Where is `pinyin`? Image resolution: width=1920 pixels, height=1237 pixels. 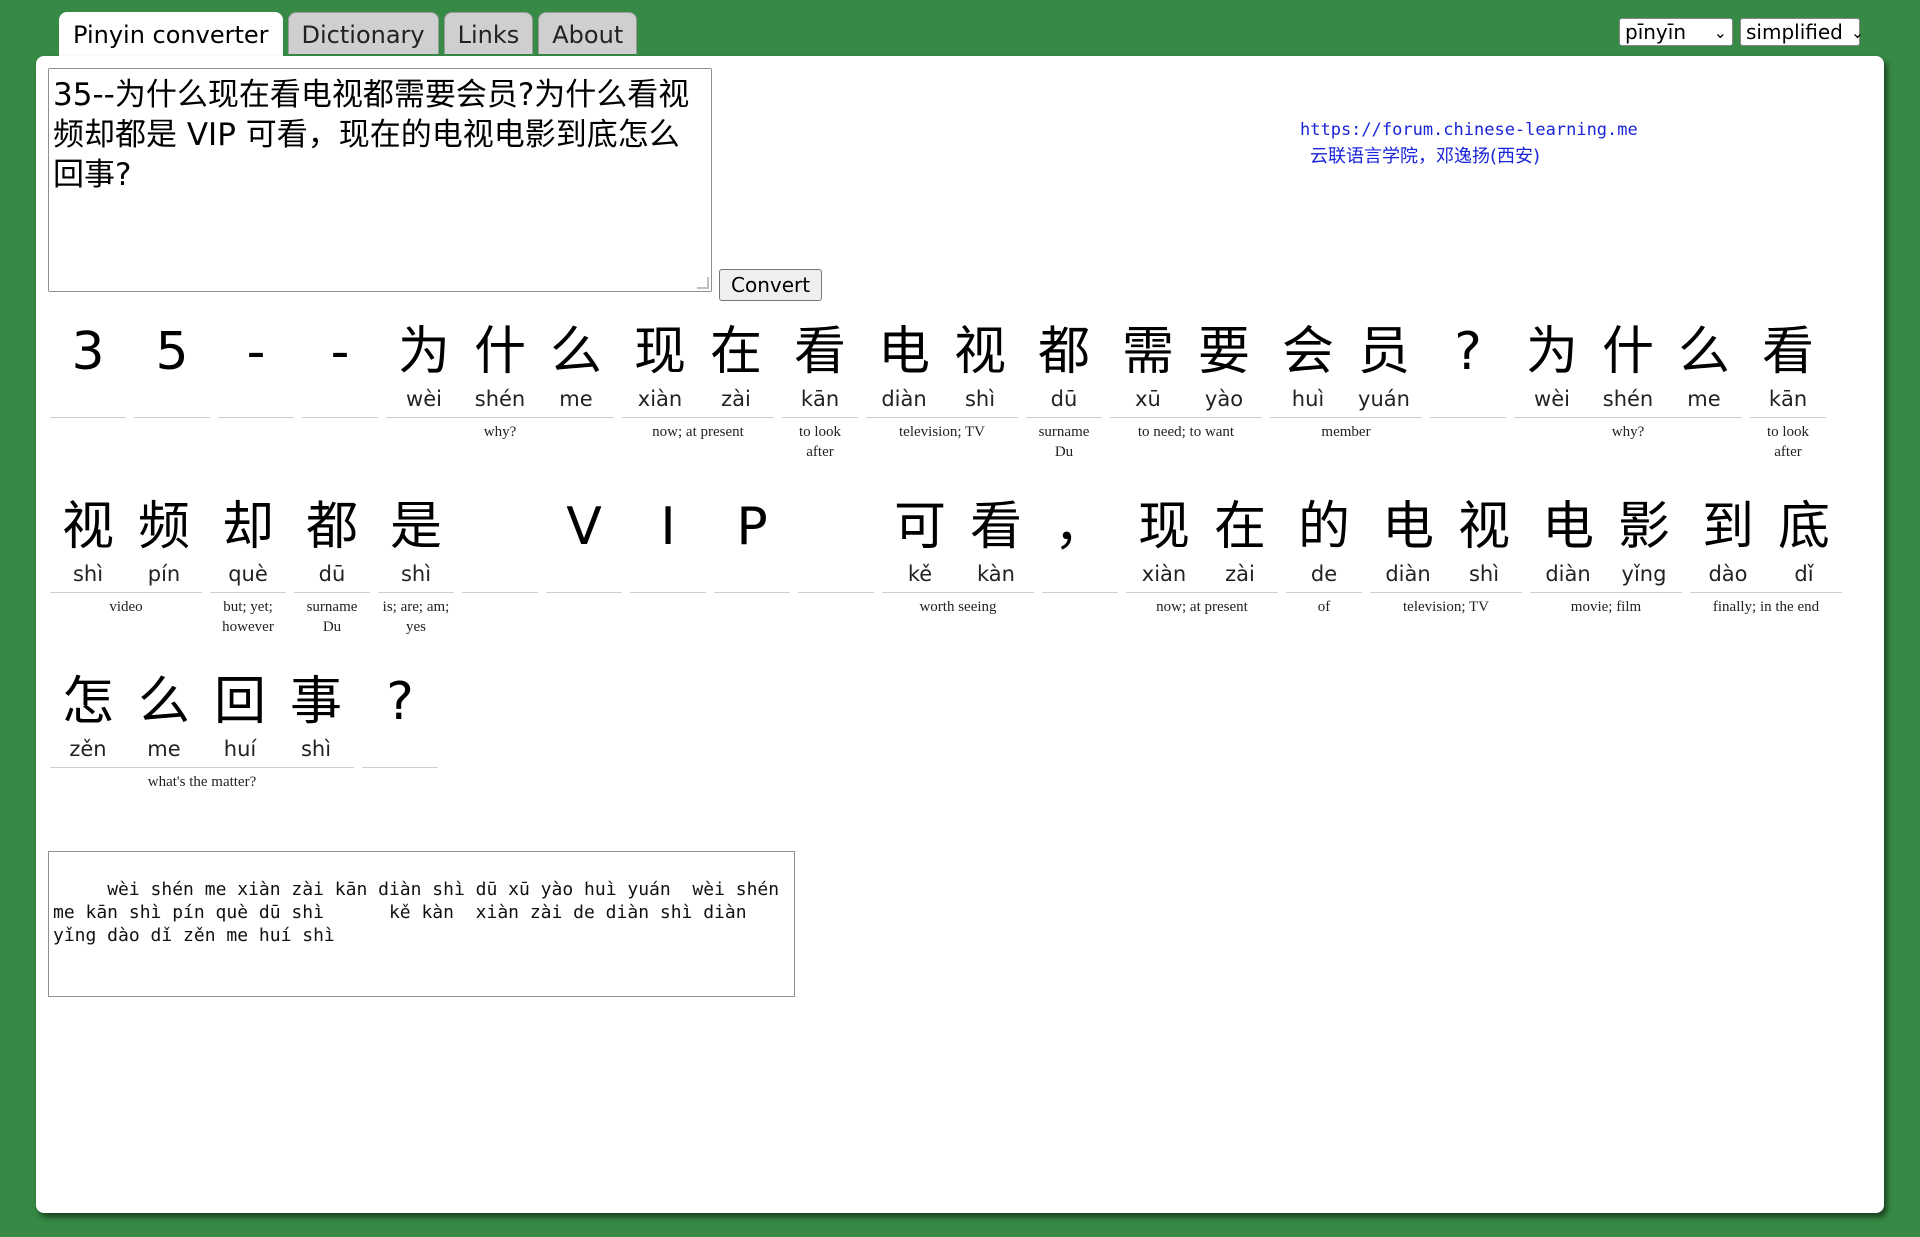
pinyin is located at coordinates (88, 399).